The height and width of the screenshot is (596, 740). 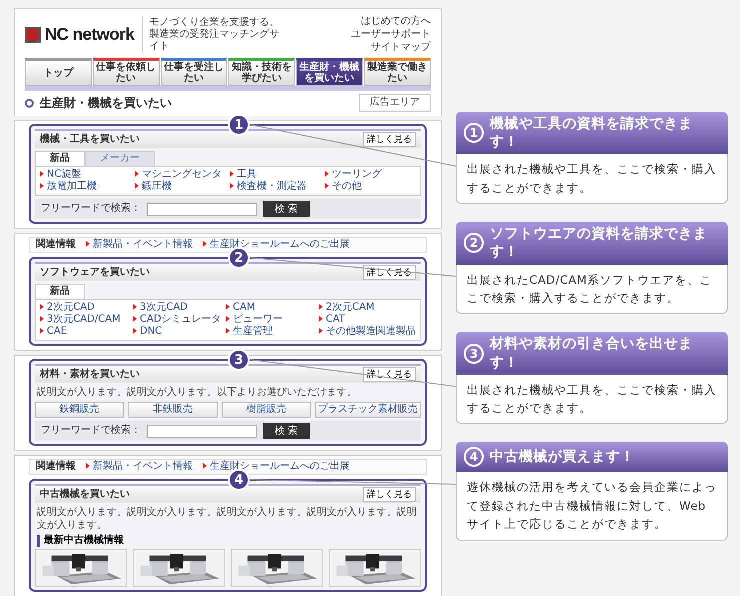 What do you see at coordinates (85, 494) in the screenshot?
I see `section-title: 中古機械を買いたい` at bounding box center [85, 494].